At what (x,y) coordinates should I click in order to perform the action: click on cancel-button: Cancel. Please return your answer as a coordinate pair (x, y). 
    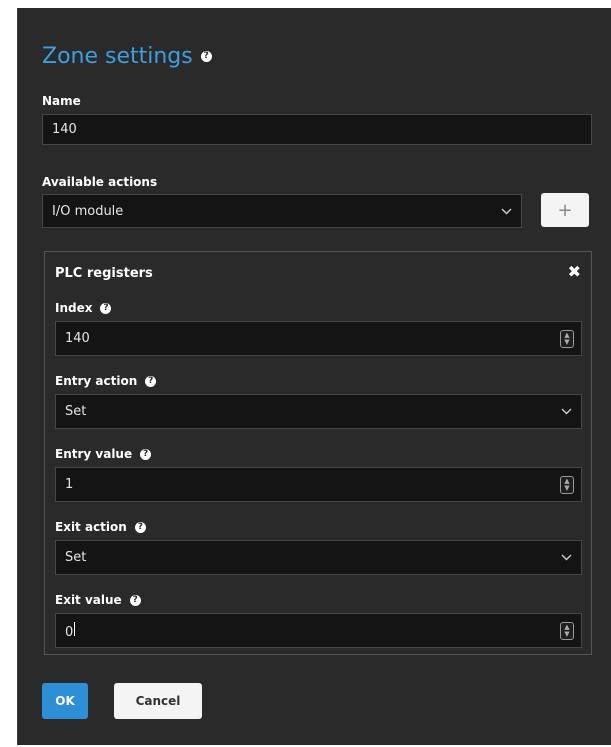
    Looking at the image, I should click on (158, 701).